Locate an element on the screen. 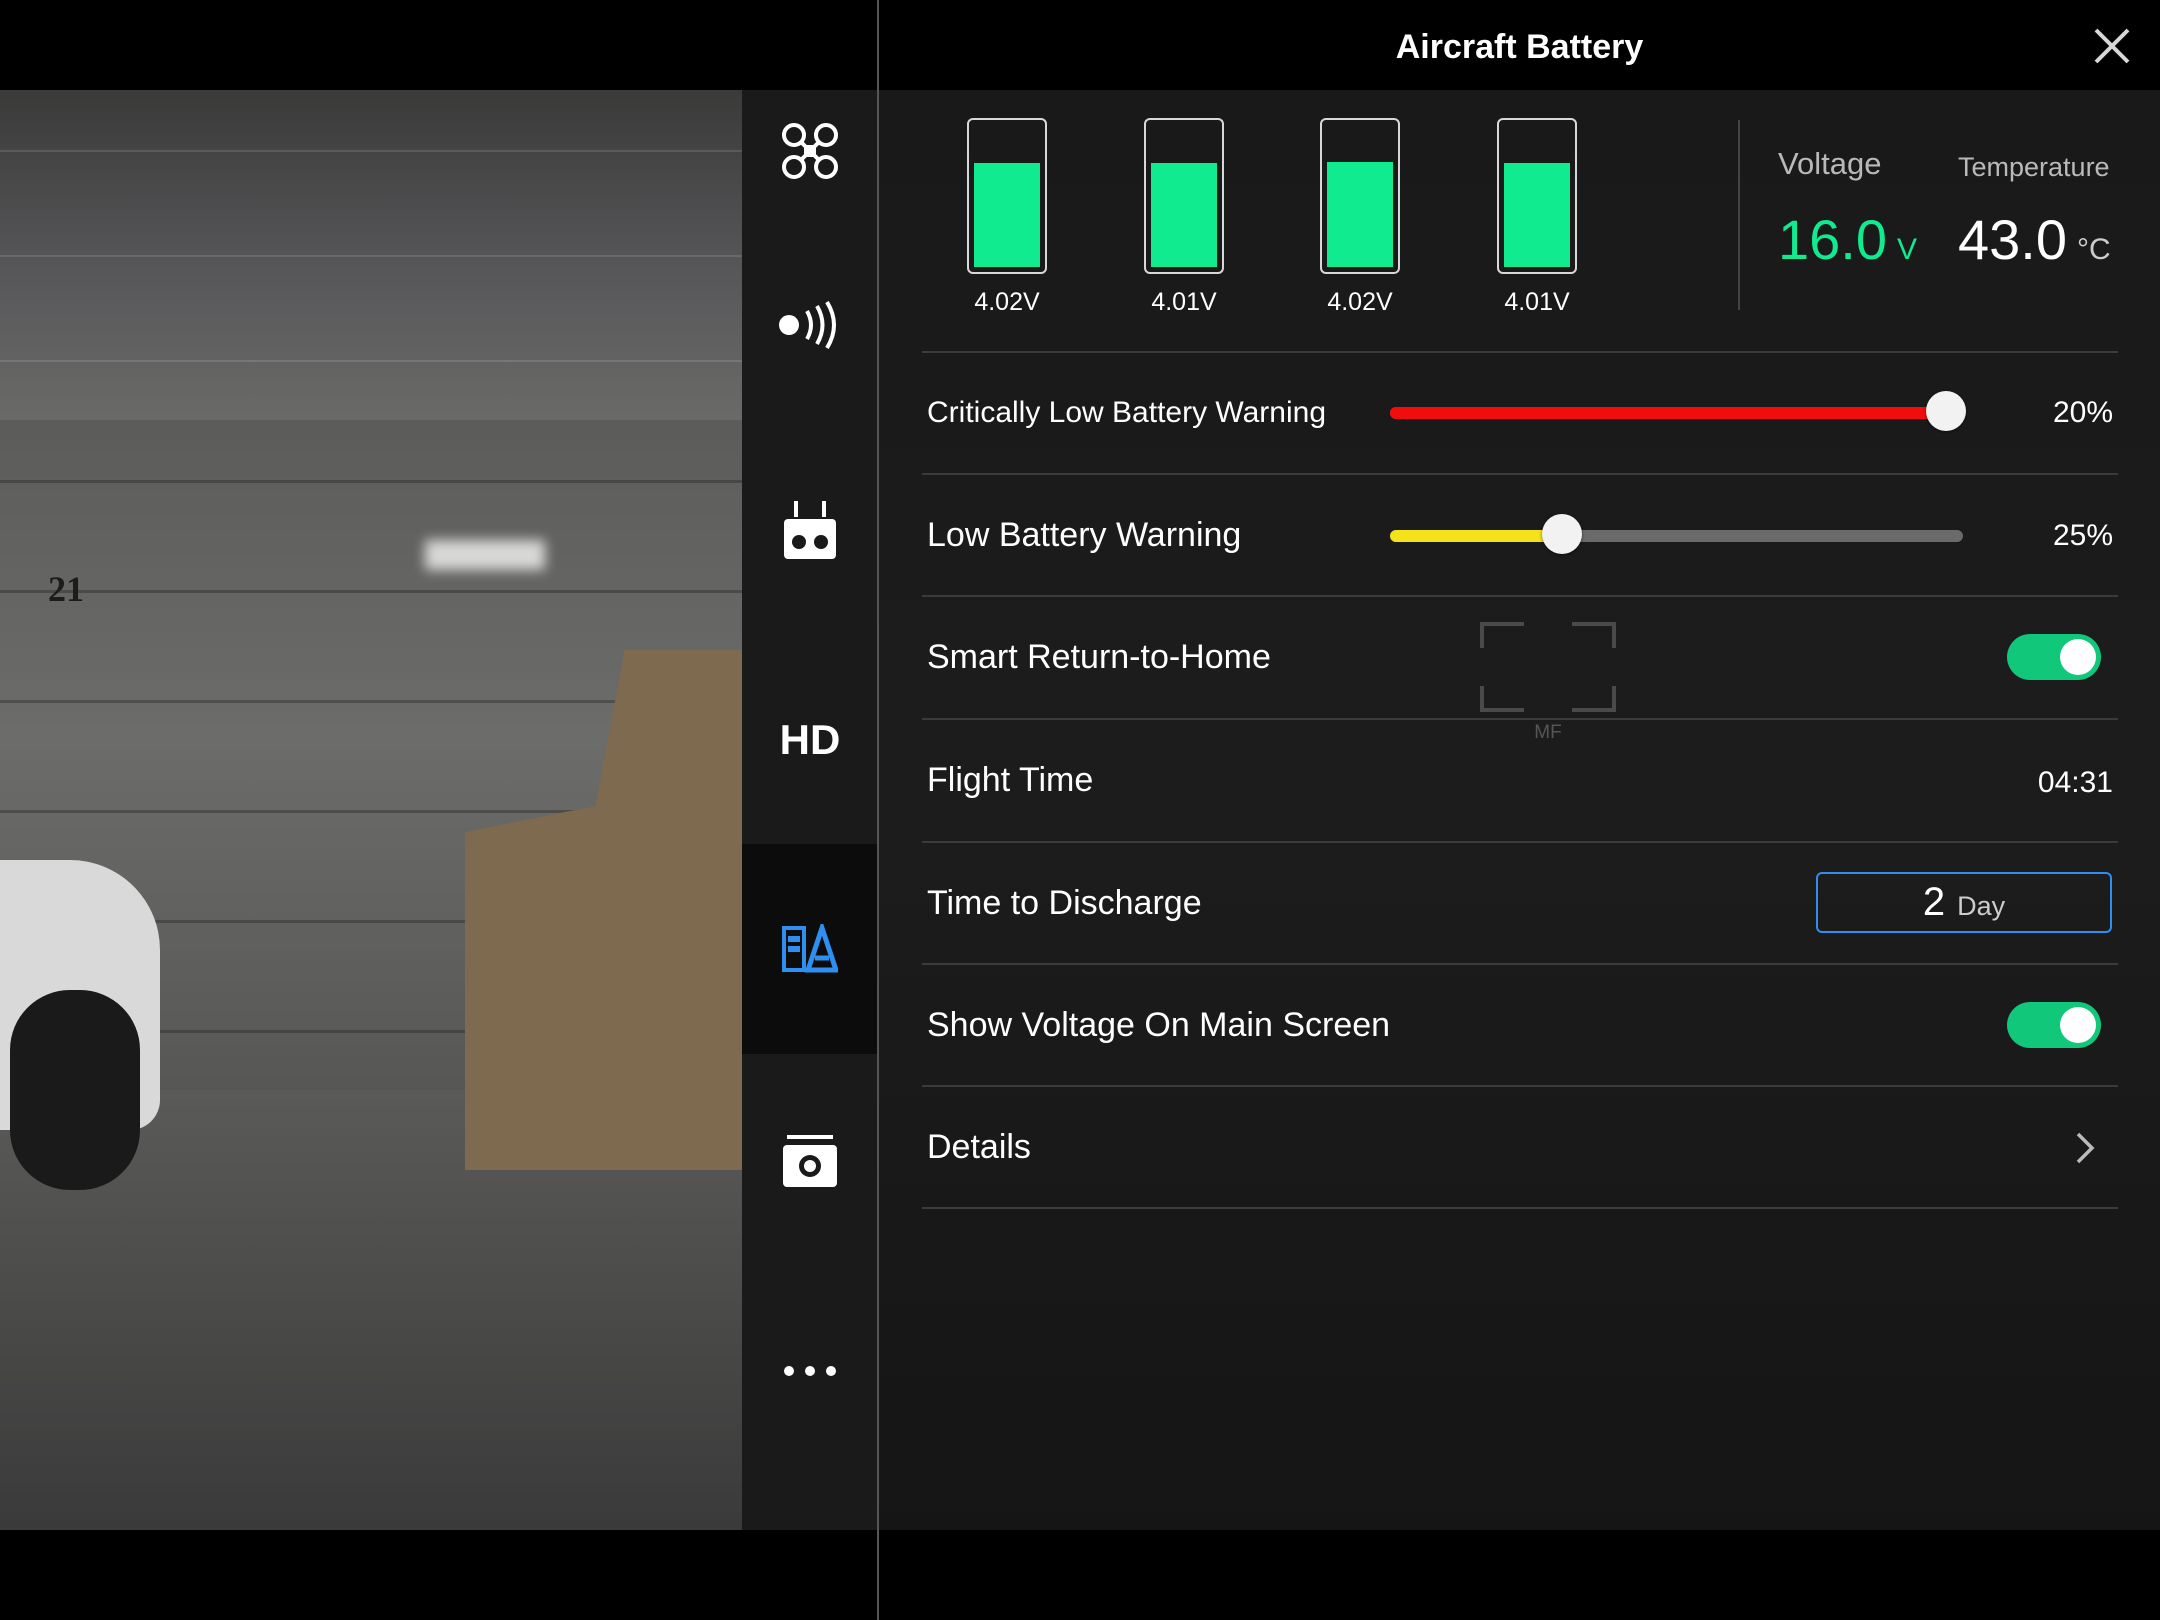 Image resolution: width=2160 pixels, height=1620 pixels. hd-icon: HD is located at coordinates (810, 739).